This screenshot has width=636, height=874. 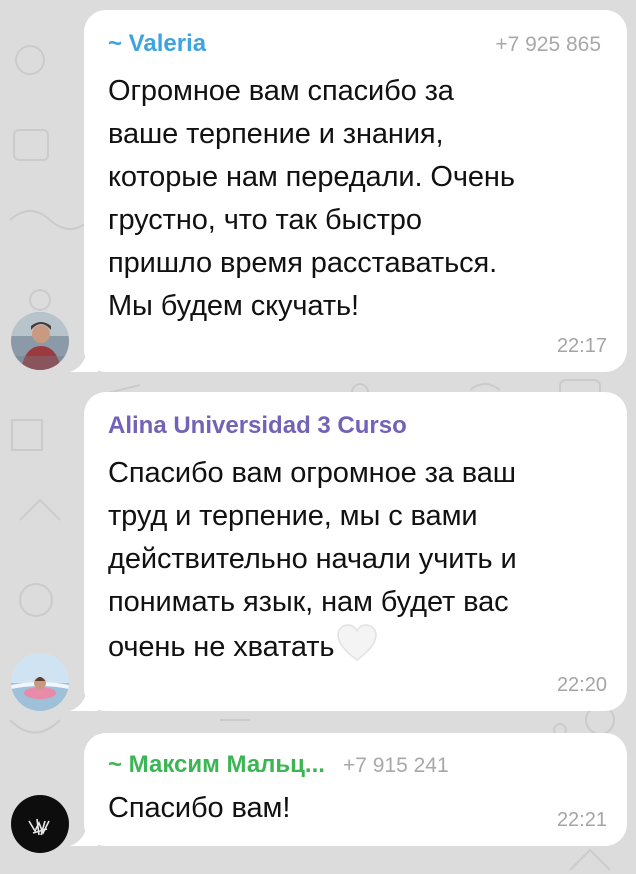 What do you see at coordinates (581, 346) in the screenshot?
I see `message-time: 22:17` at bounding box center [581, 346].